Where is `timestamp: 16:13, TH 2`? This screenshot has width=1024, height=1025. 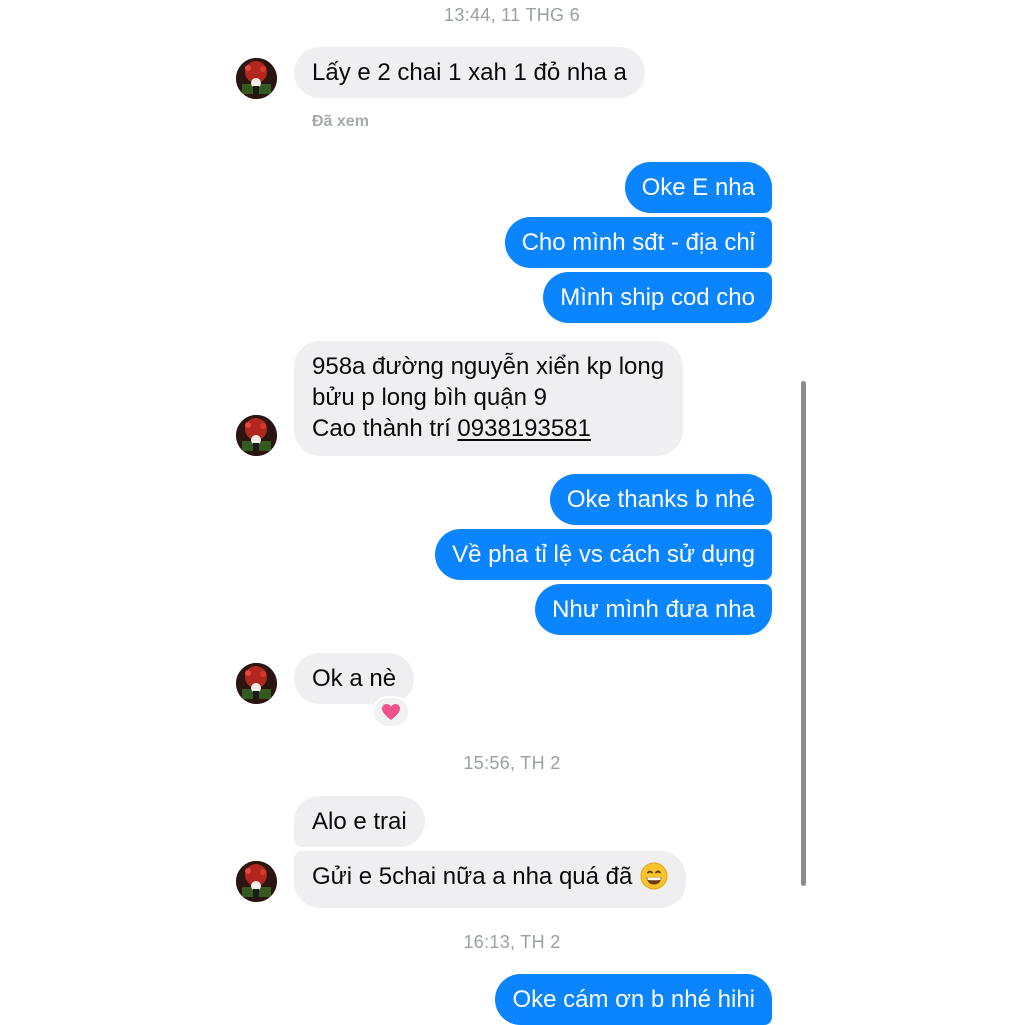 timestamp: 16:13, TH 2 is located at coordinates (512, 942).